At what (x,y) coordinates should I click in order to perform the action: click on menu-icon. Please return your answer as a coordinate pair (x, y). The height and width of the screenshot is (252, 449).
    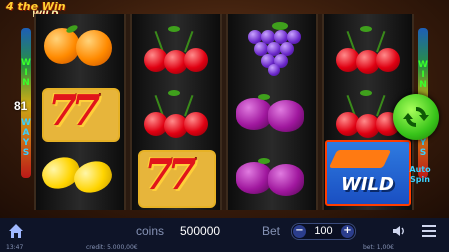
    Looking at the image, I should click on (429, 232).